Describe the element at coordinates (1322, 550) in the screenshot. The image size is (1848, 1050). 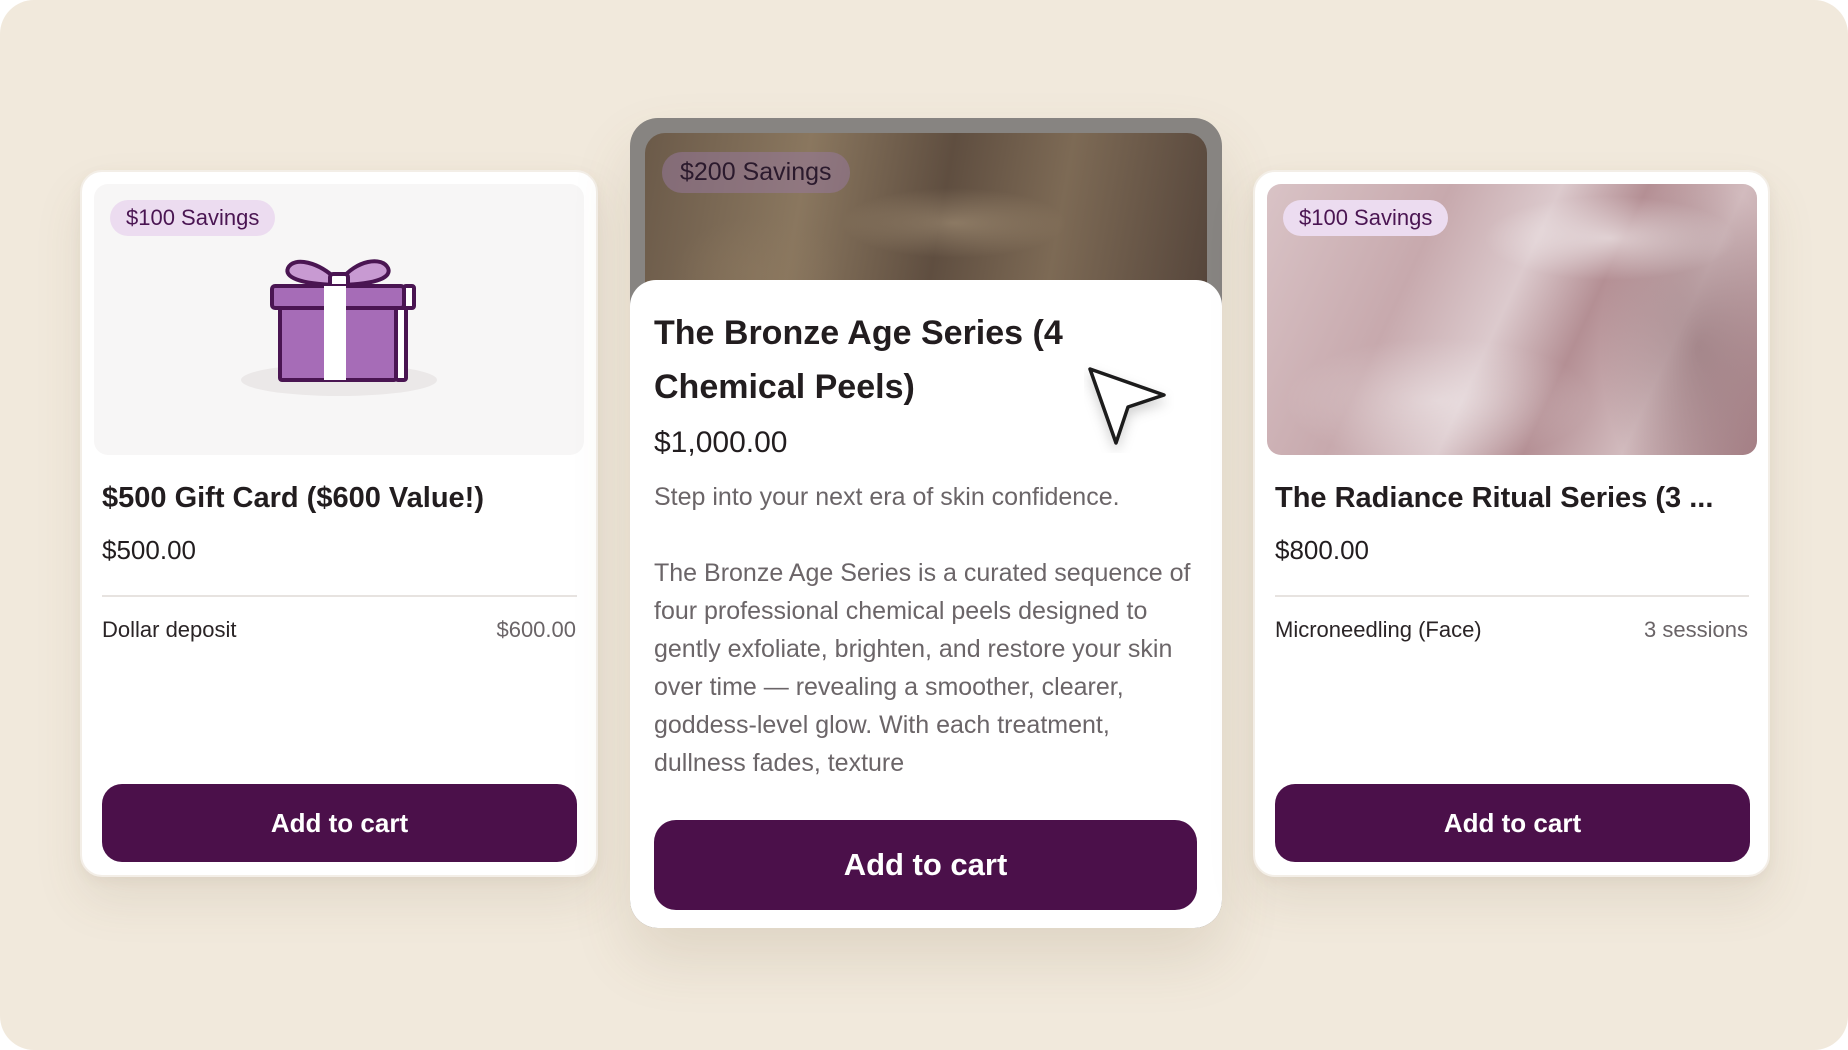
I see `product-price: $800.00` at that location.